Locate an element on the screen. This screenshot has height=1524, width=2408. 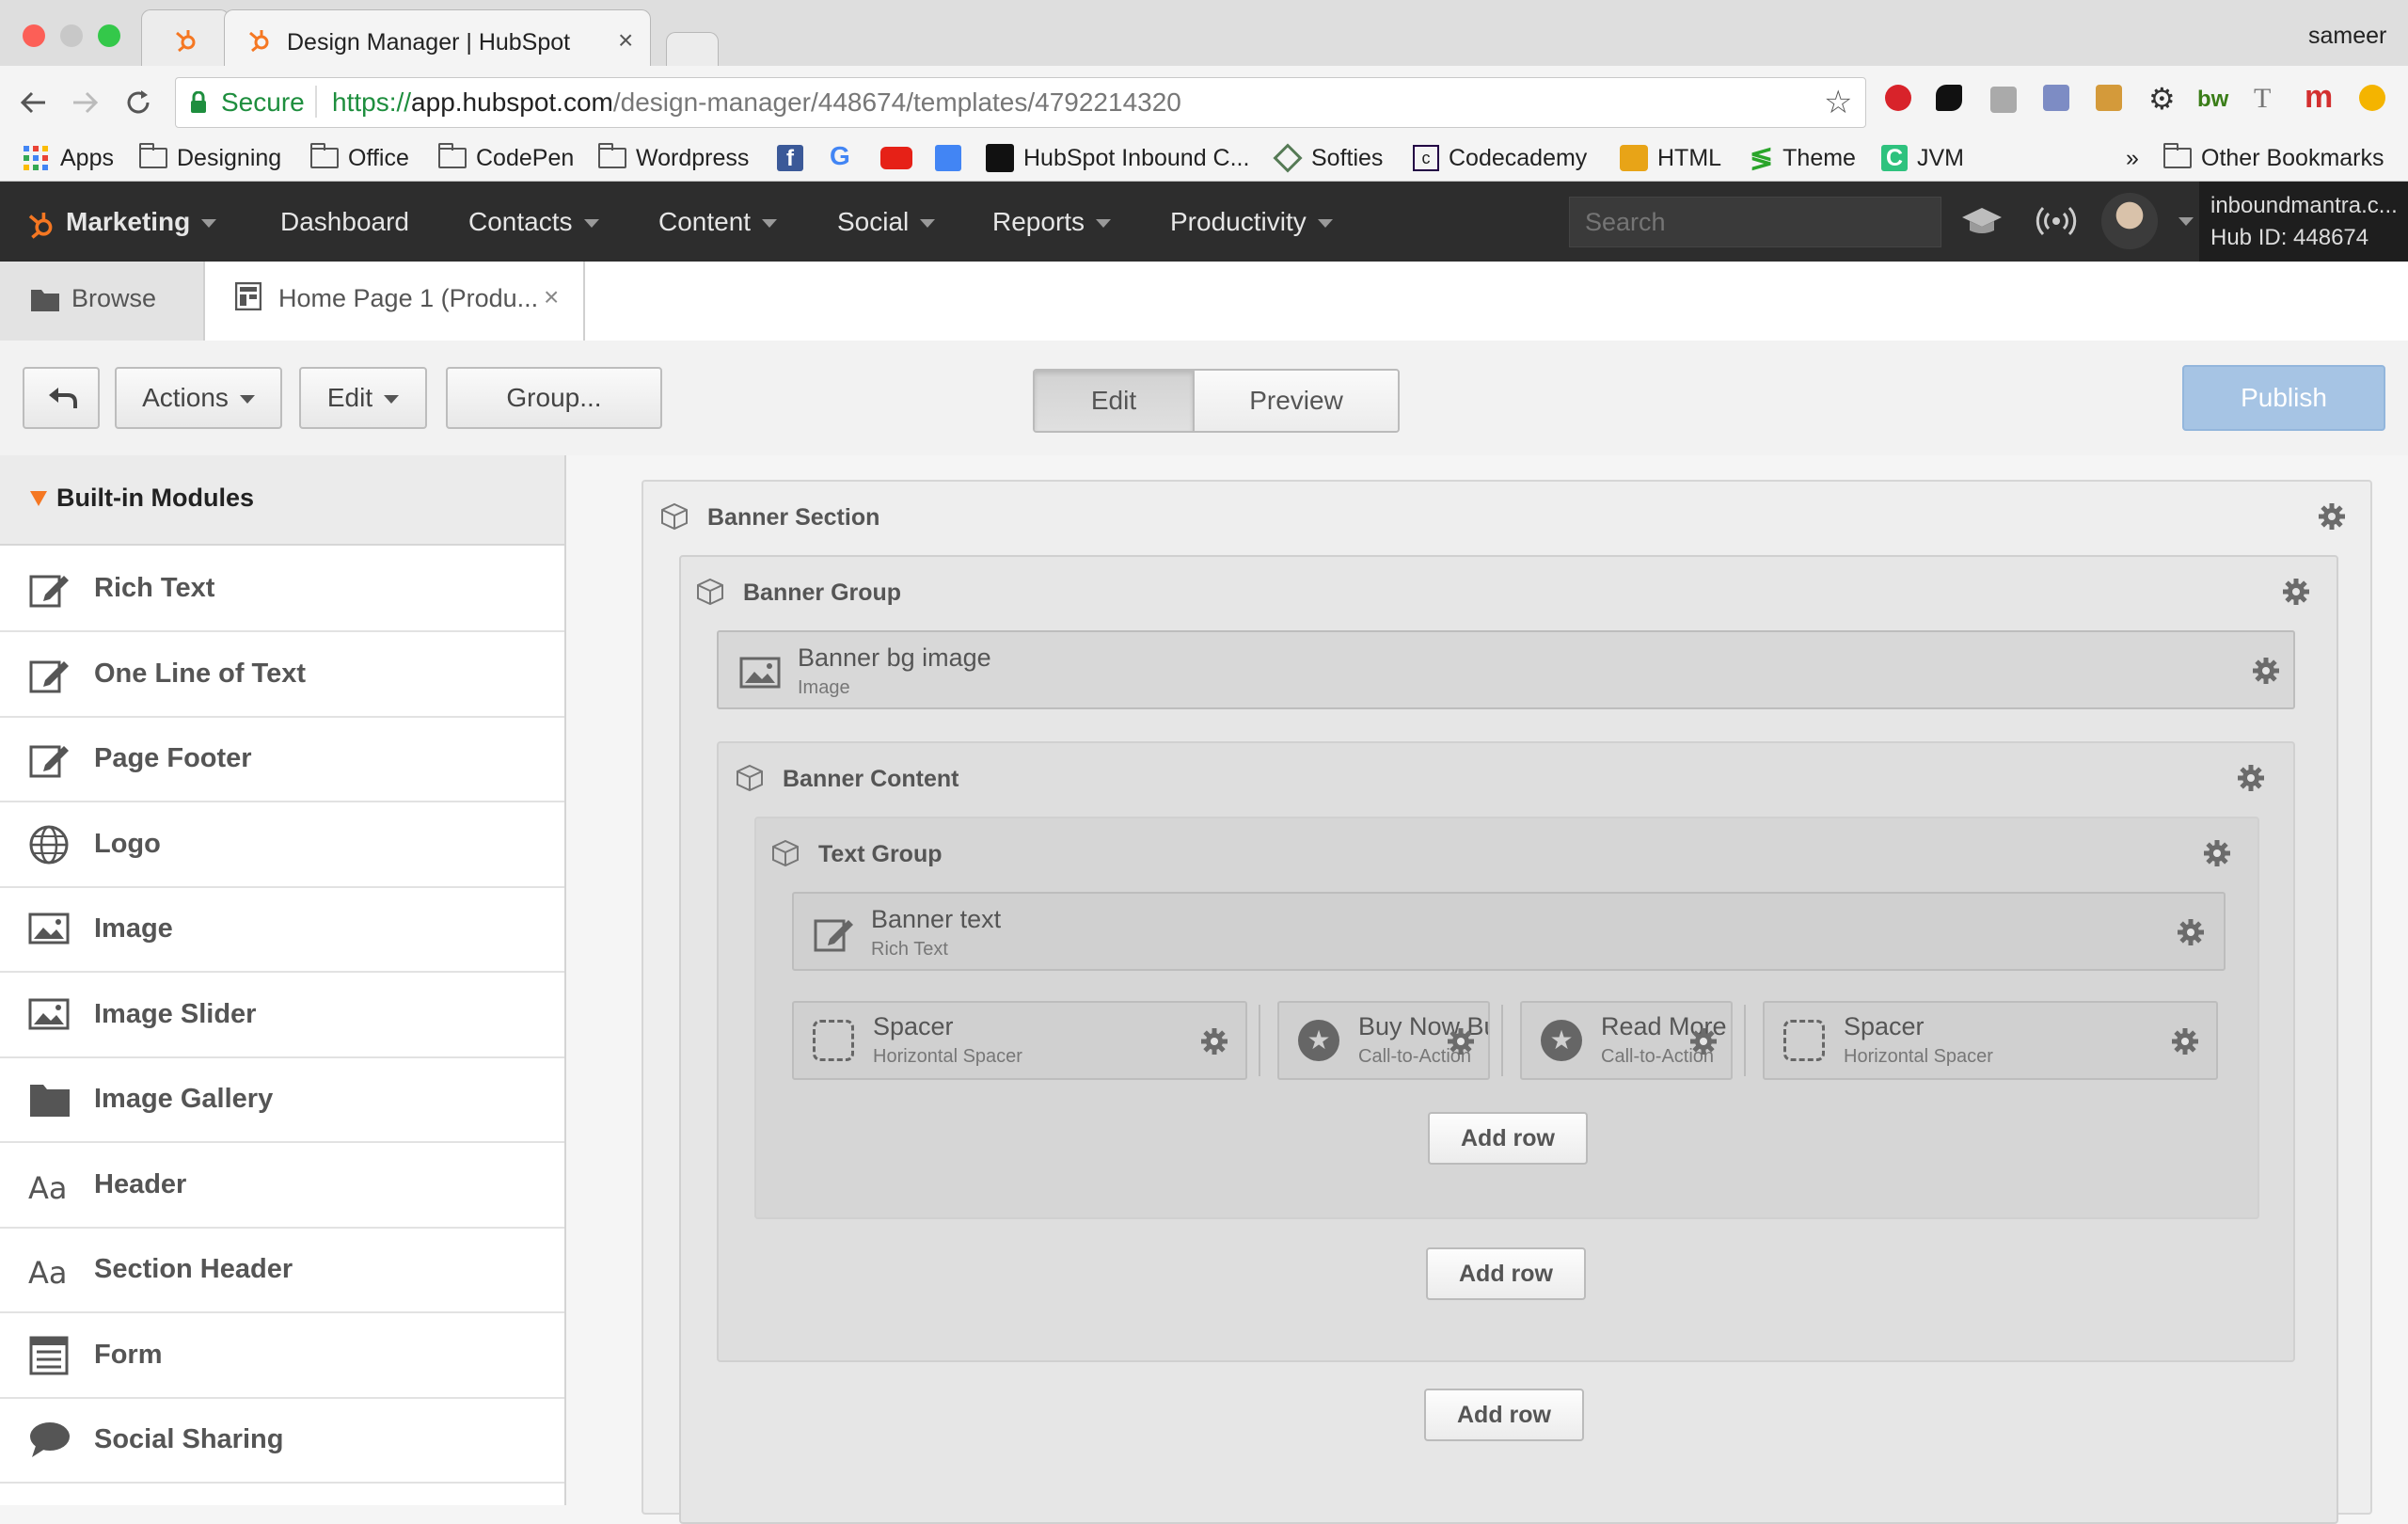
bookmark-other-bookmarks: Other Bookmarks is located at coordinates (2274, 158).